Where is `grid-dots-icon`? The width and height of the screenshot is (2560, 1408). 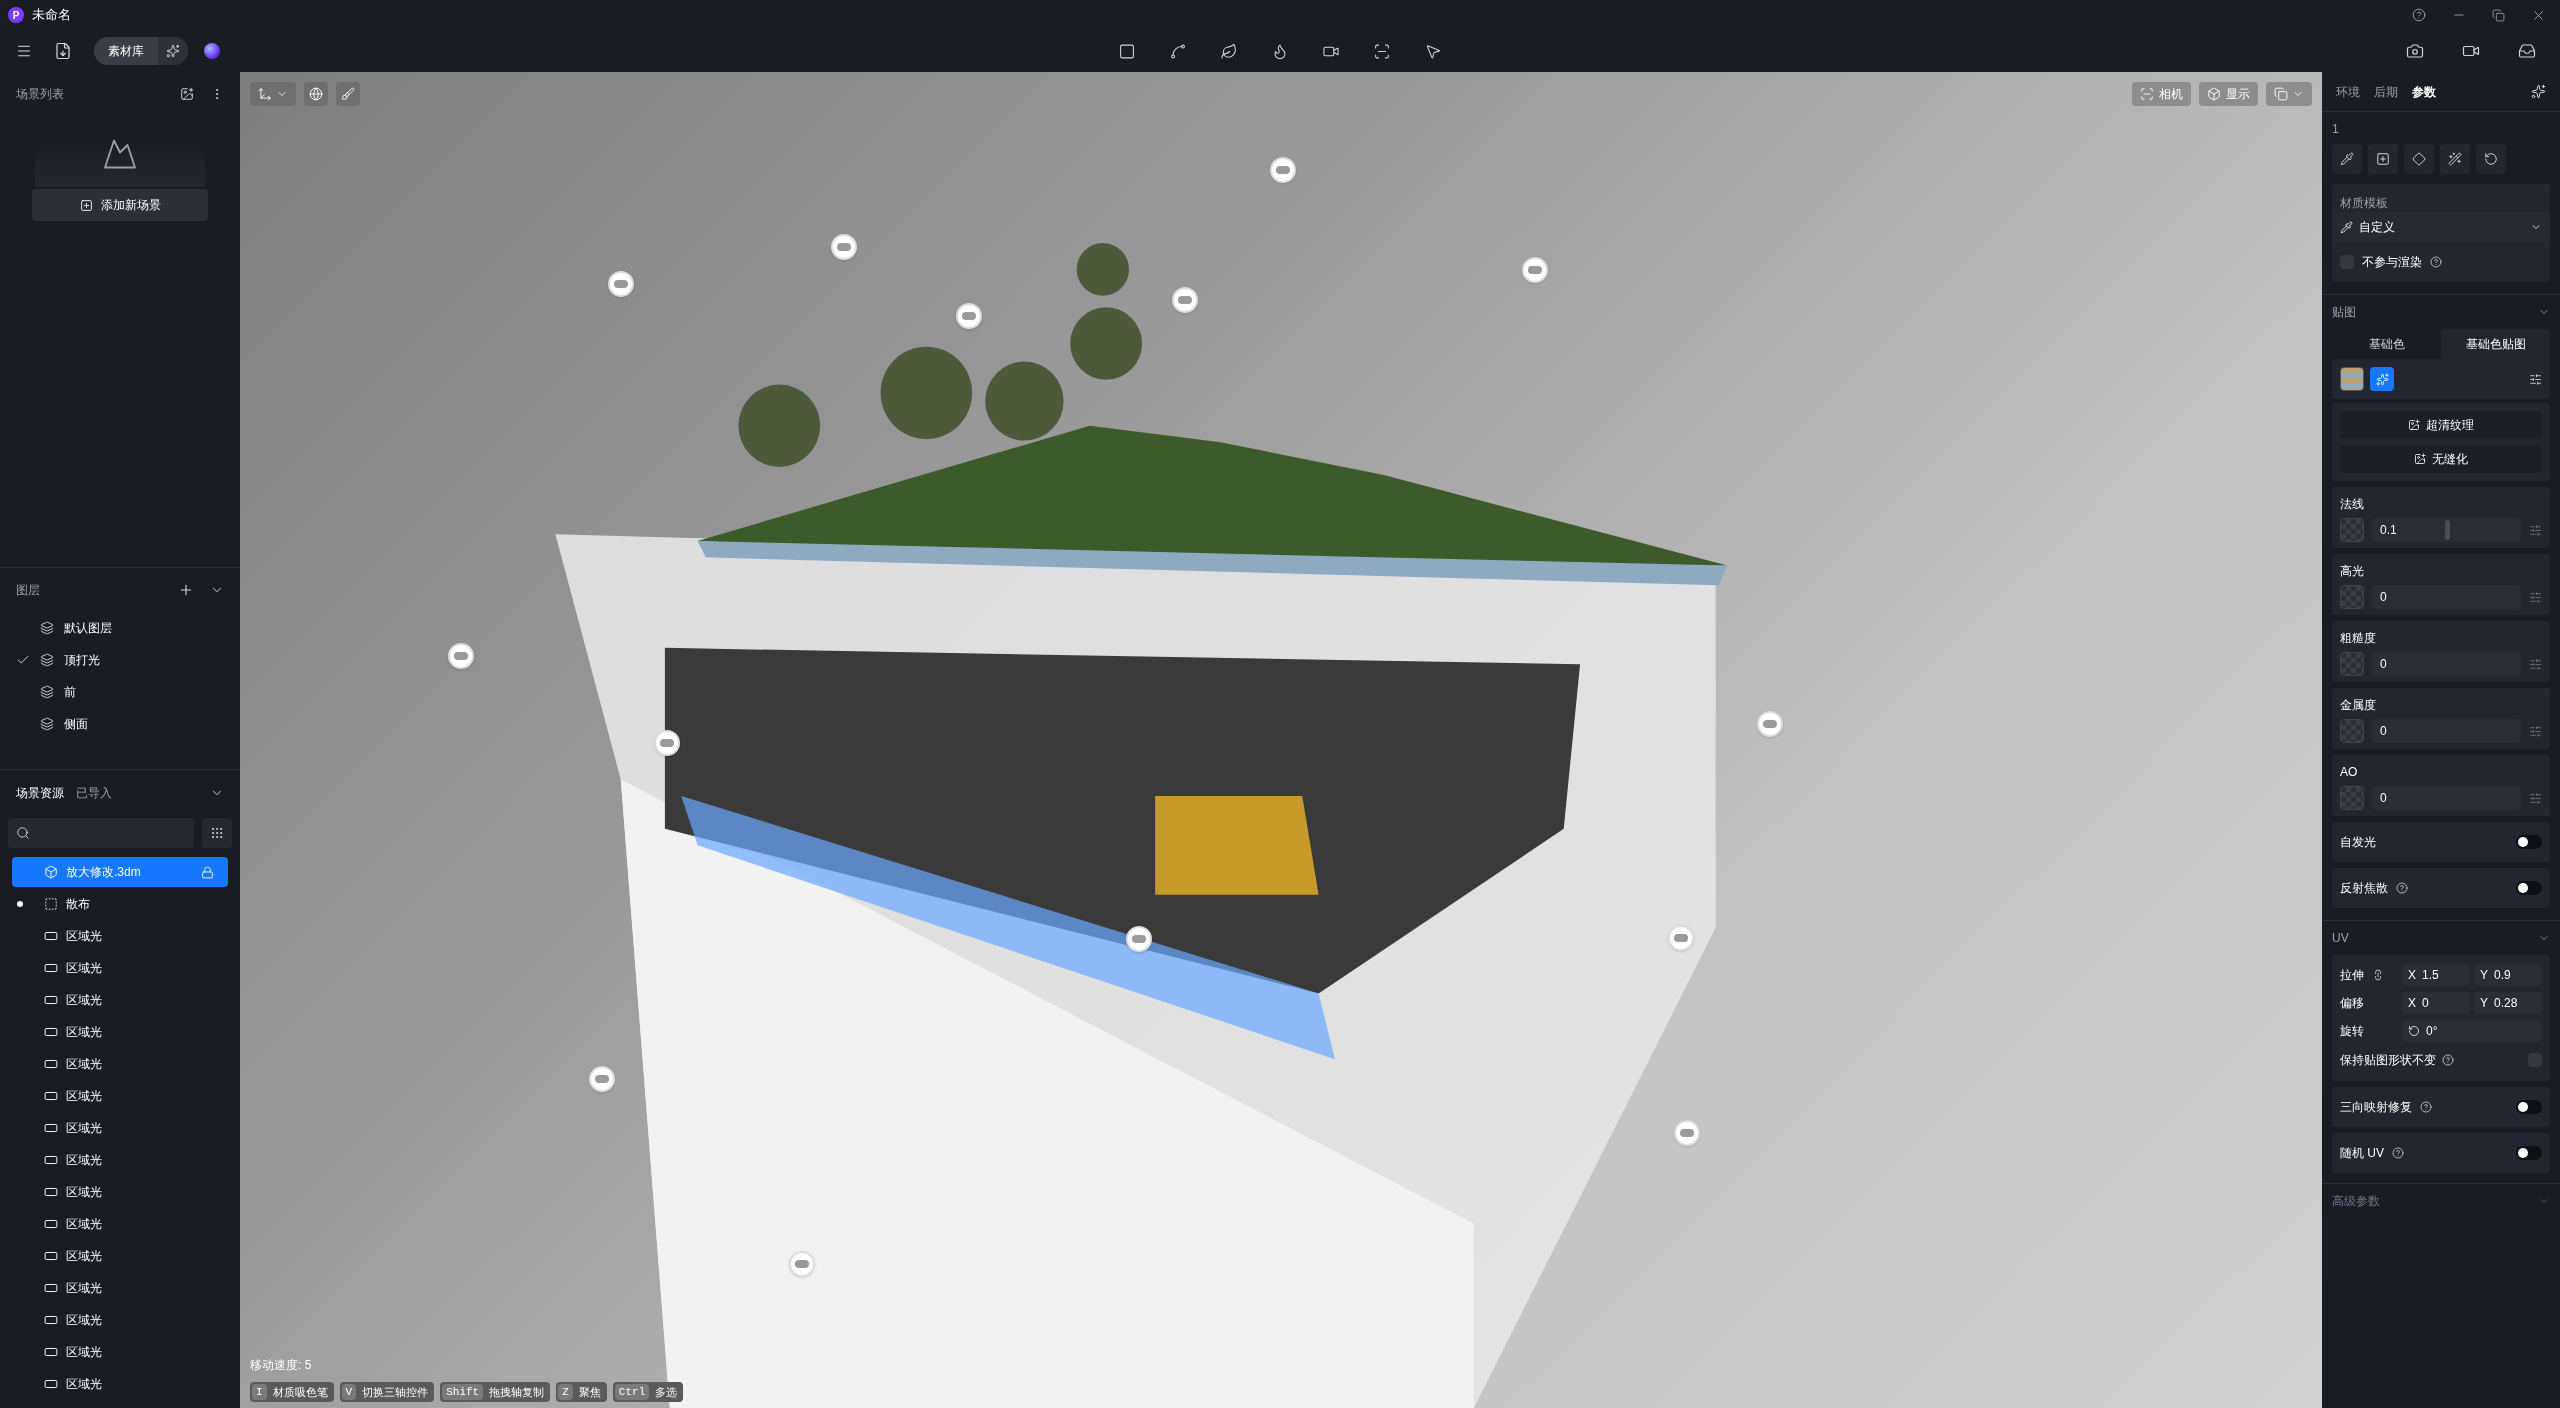
grid-dots-icon is located at coordinates (217, 833).